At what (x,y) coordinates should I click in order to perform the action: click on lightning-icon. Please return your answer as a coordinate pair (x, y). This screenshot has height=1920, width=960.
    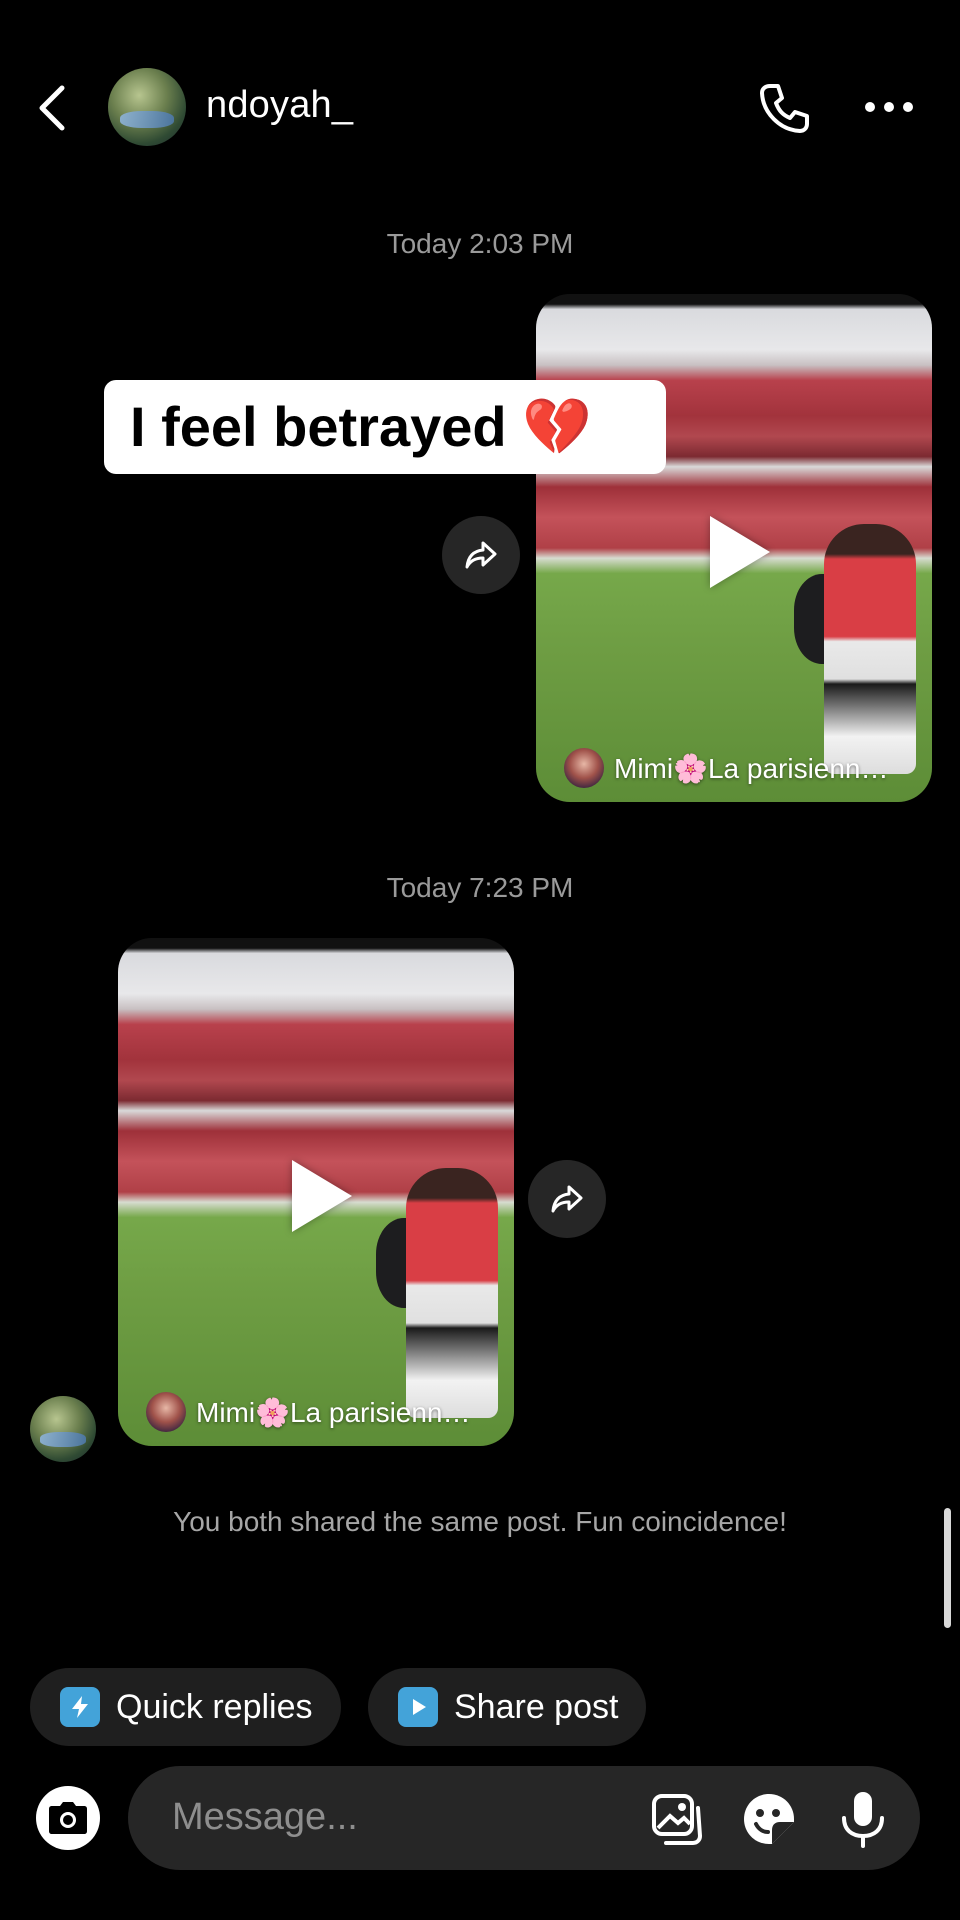
    Looking at the image, I should click on (80, 1707).